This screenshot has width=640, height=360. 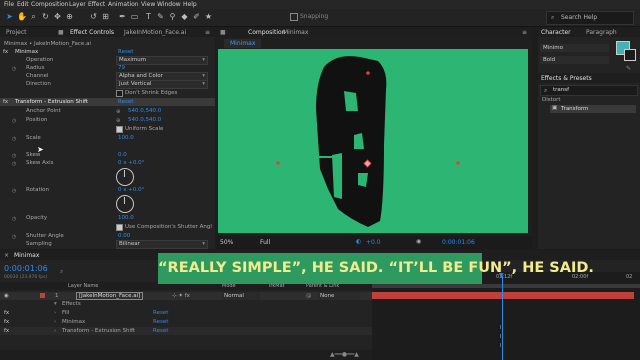 I want to click on comp-timecode: 0:00:01:06, so click(x=458, y=242).